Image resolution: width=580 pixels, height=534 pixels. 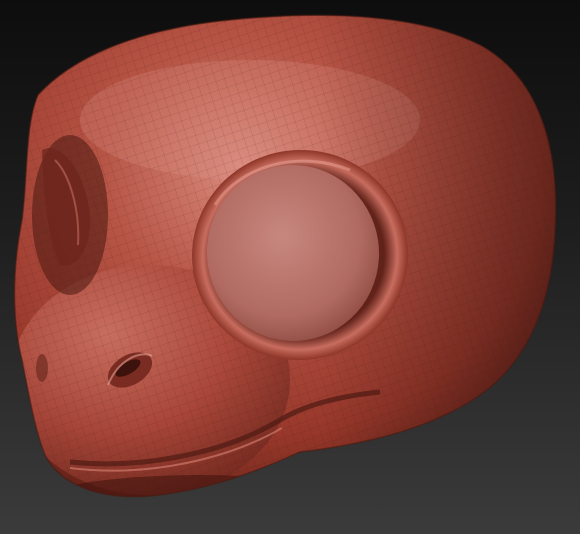 I want to click on far-nostril, so click(x=42, y=368).